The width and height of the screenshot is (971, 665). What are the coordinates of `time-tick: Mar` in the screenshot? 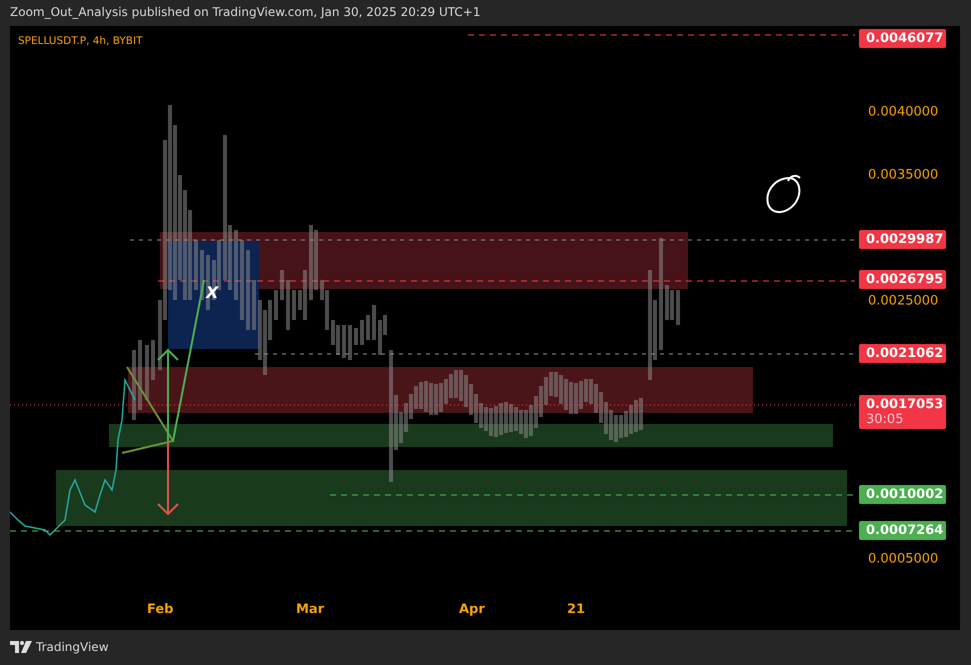 It's located at (310, 609).